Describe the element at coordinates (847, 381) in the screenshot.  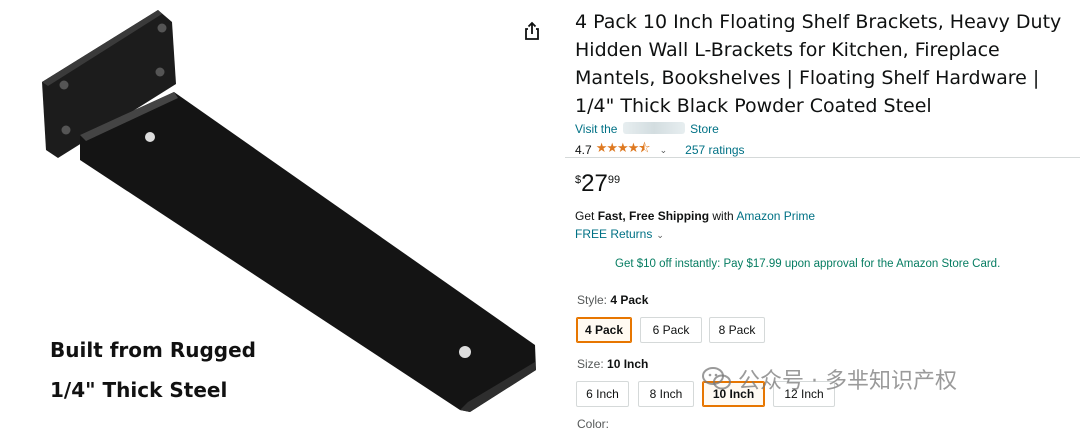
I see `watermark-text: 公众号 · 多芈知识产权` at that location.